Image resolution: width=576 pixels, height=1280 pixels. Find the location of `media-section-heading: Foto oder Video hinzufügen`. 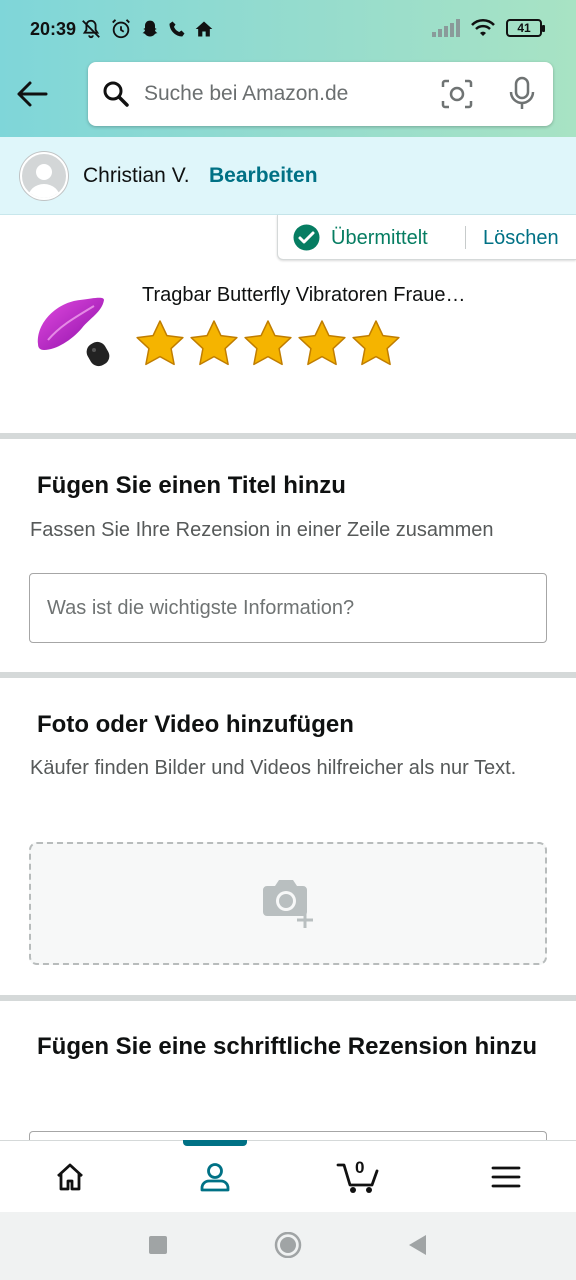

media-section-heading: Foto oder Video hinzufügen is located at coordinates (195, 724).